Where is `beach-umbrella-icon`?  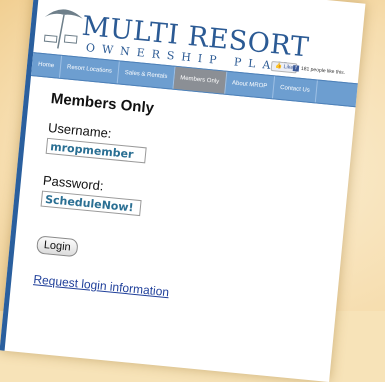 beach-umbrella-icon is located at coordinates (63, 29).